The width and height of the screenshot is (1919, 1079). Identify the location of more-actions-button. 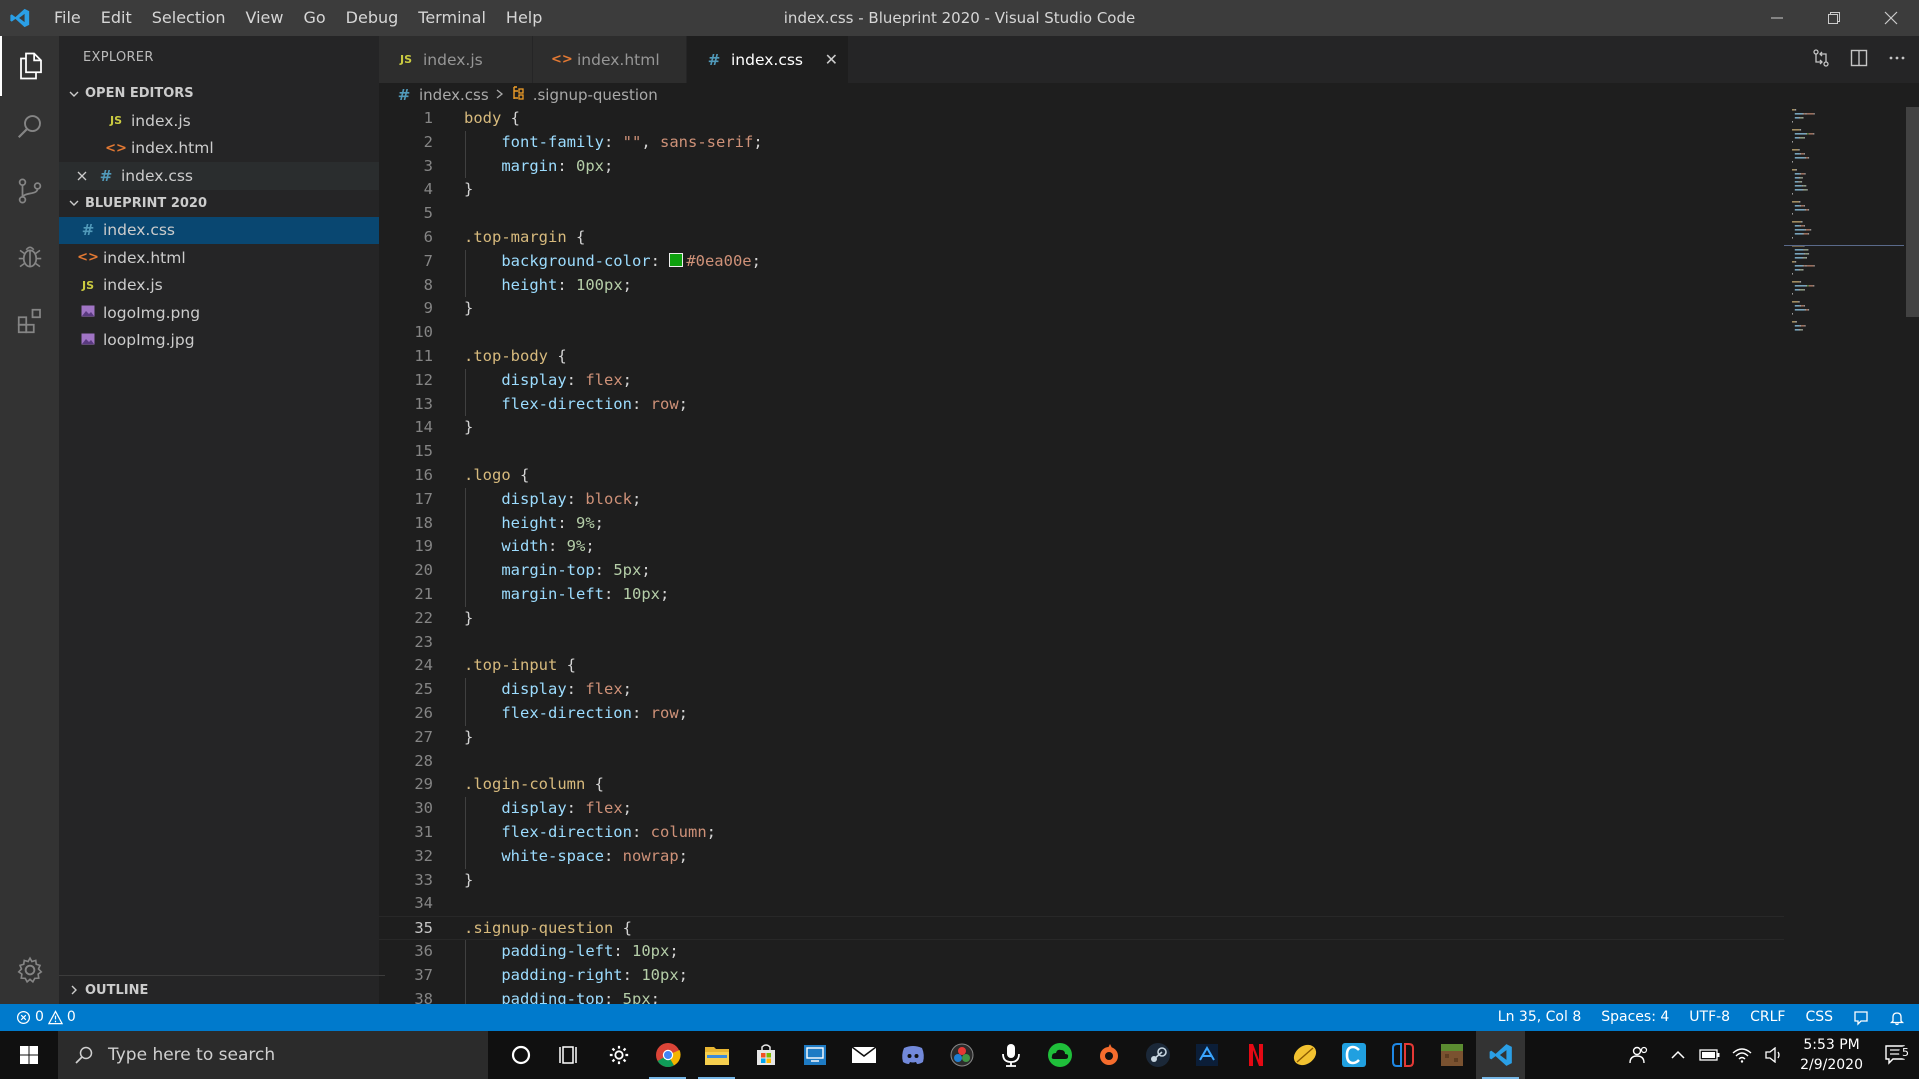
(1897, 60).